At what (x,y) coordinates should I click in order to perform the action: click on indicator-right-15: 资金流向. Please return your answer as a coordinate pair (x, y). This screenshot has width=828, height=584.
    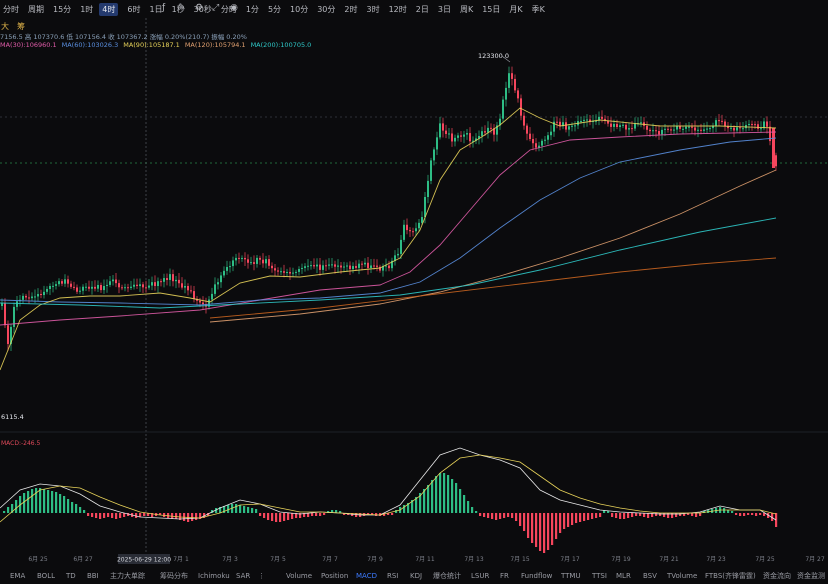
    Looking at the image, I should click on (777, 576).